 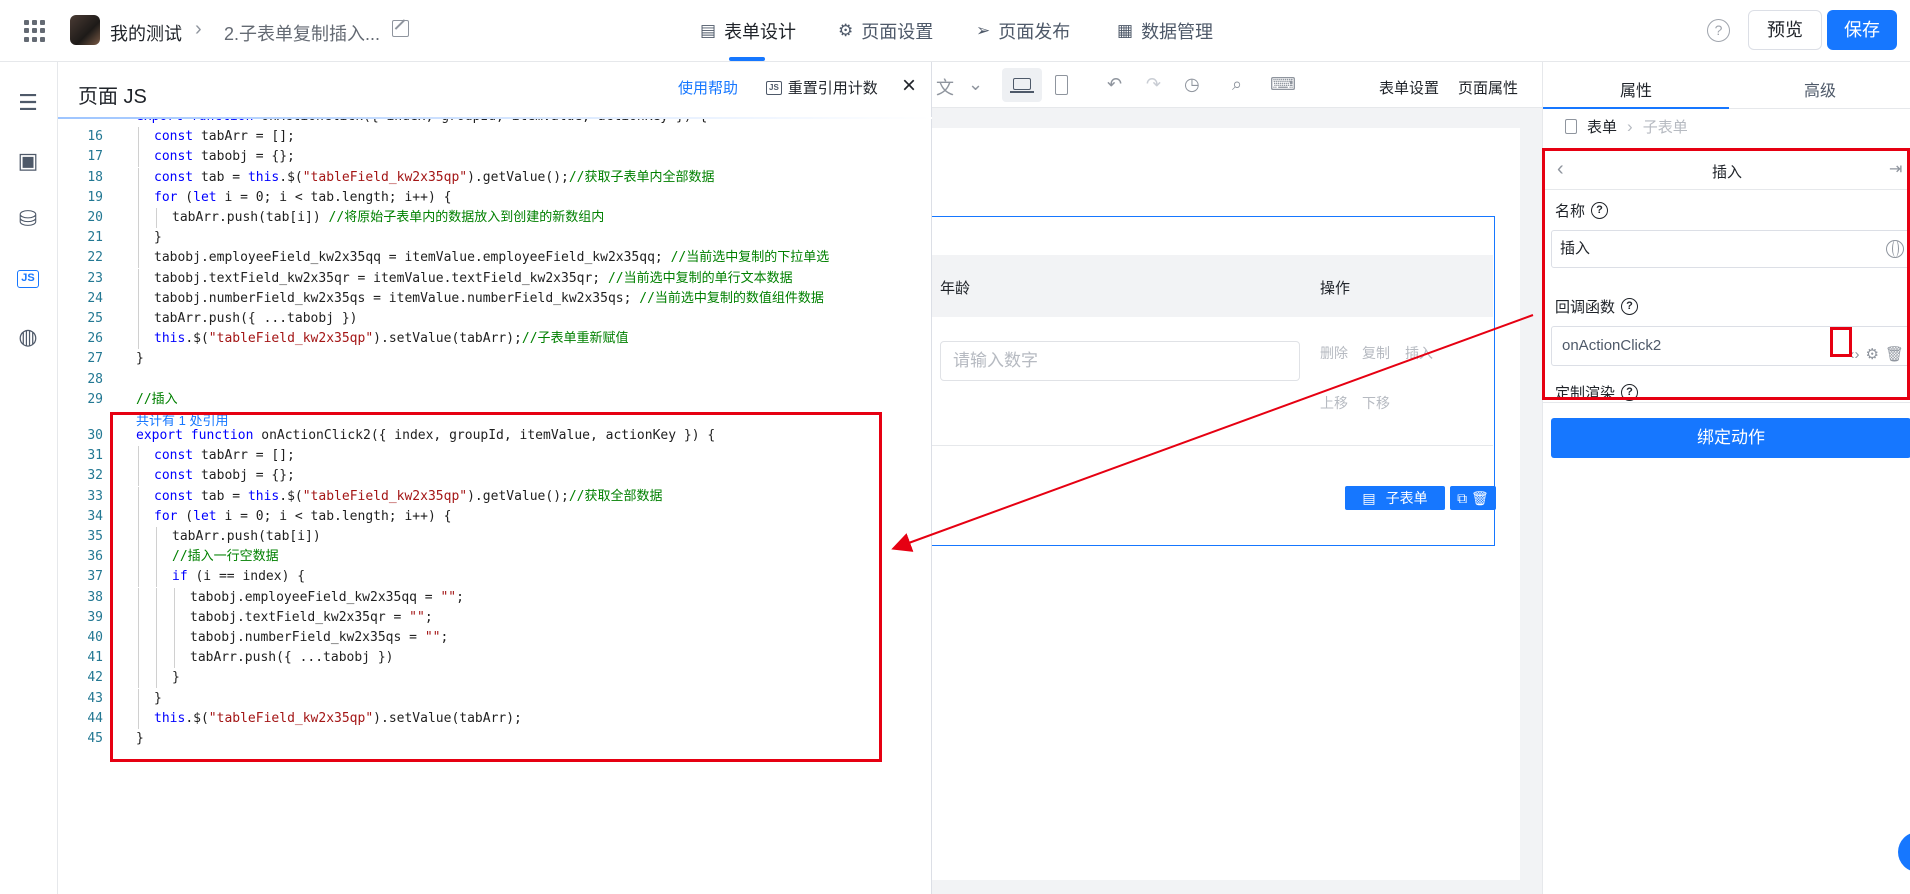 I want to click on undo-icon: ↶, so click(x=1114, y=84).